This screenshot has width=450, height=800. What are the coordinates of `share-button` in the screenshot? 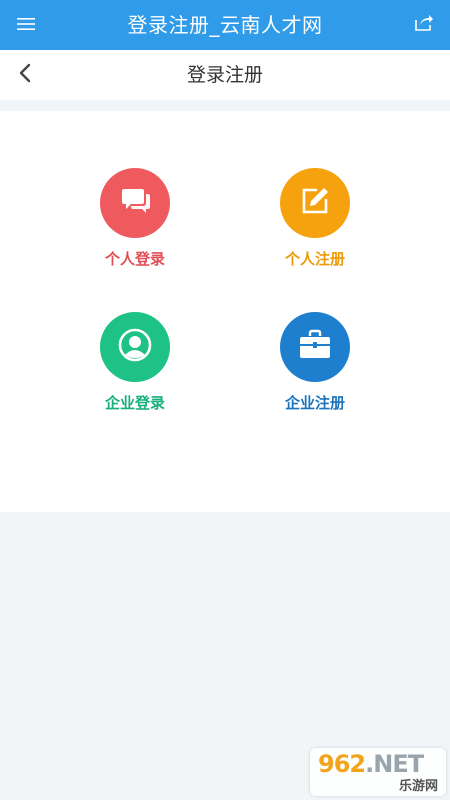 It's located at (424, 25).